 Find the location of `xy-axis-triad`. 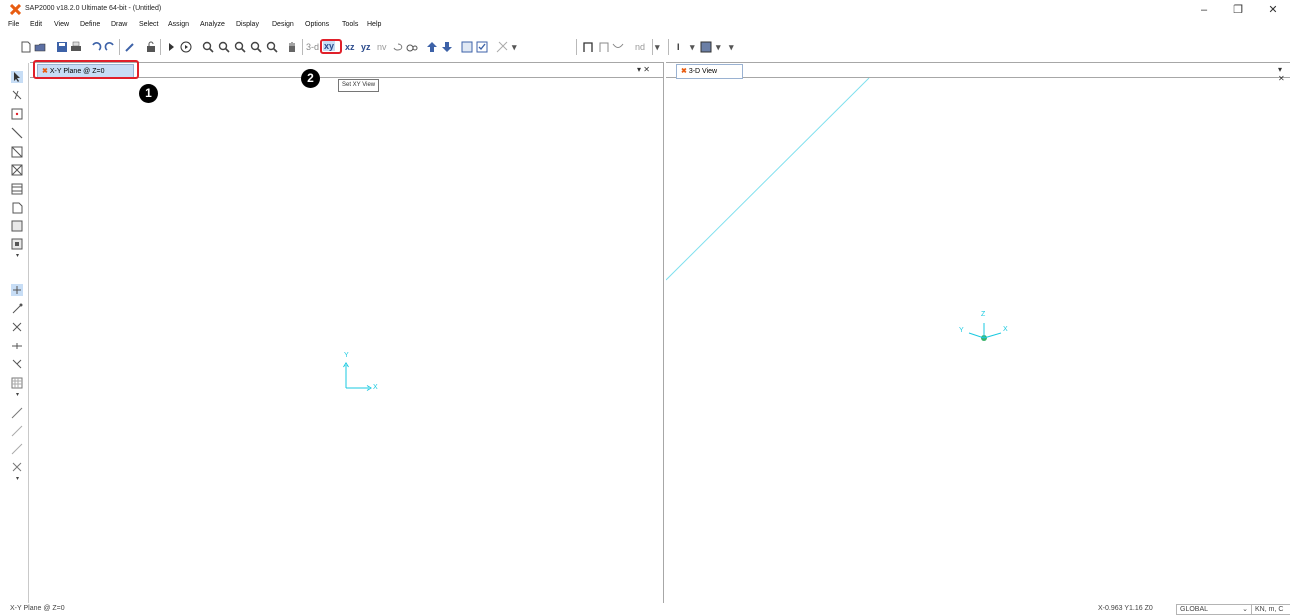

xy-axis-triad is located at coordinates (357, 376).